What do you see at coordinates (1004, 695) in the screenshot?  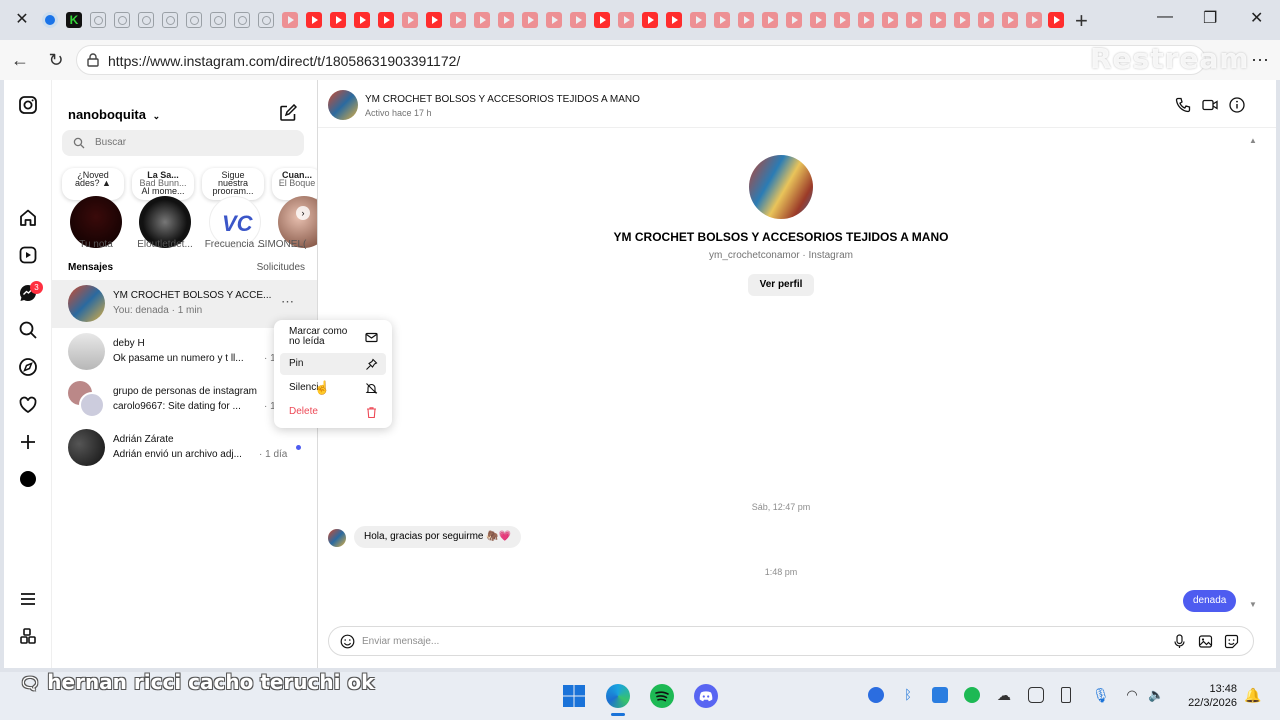 I see `onedrive-cloud-icon: ☁` at bounding box center [1004, 695].